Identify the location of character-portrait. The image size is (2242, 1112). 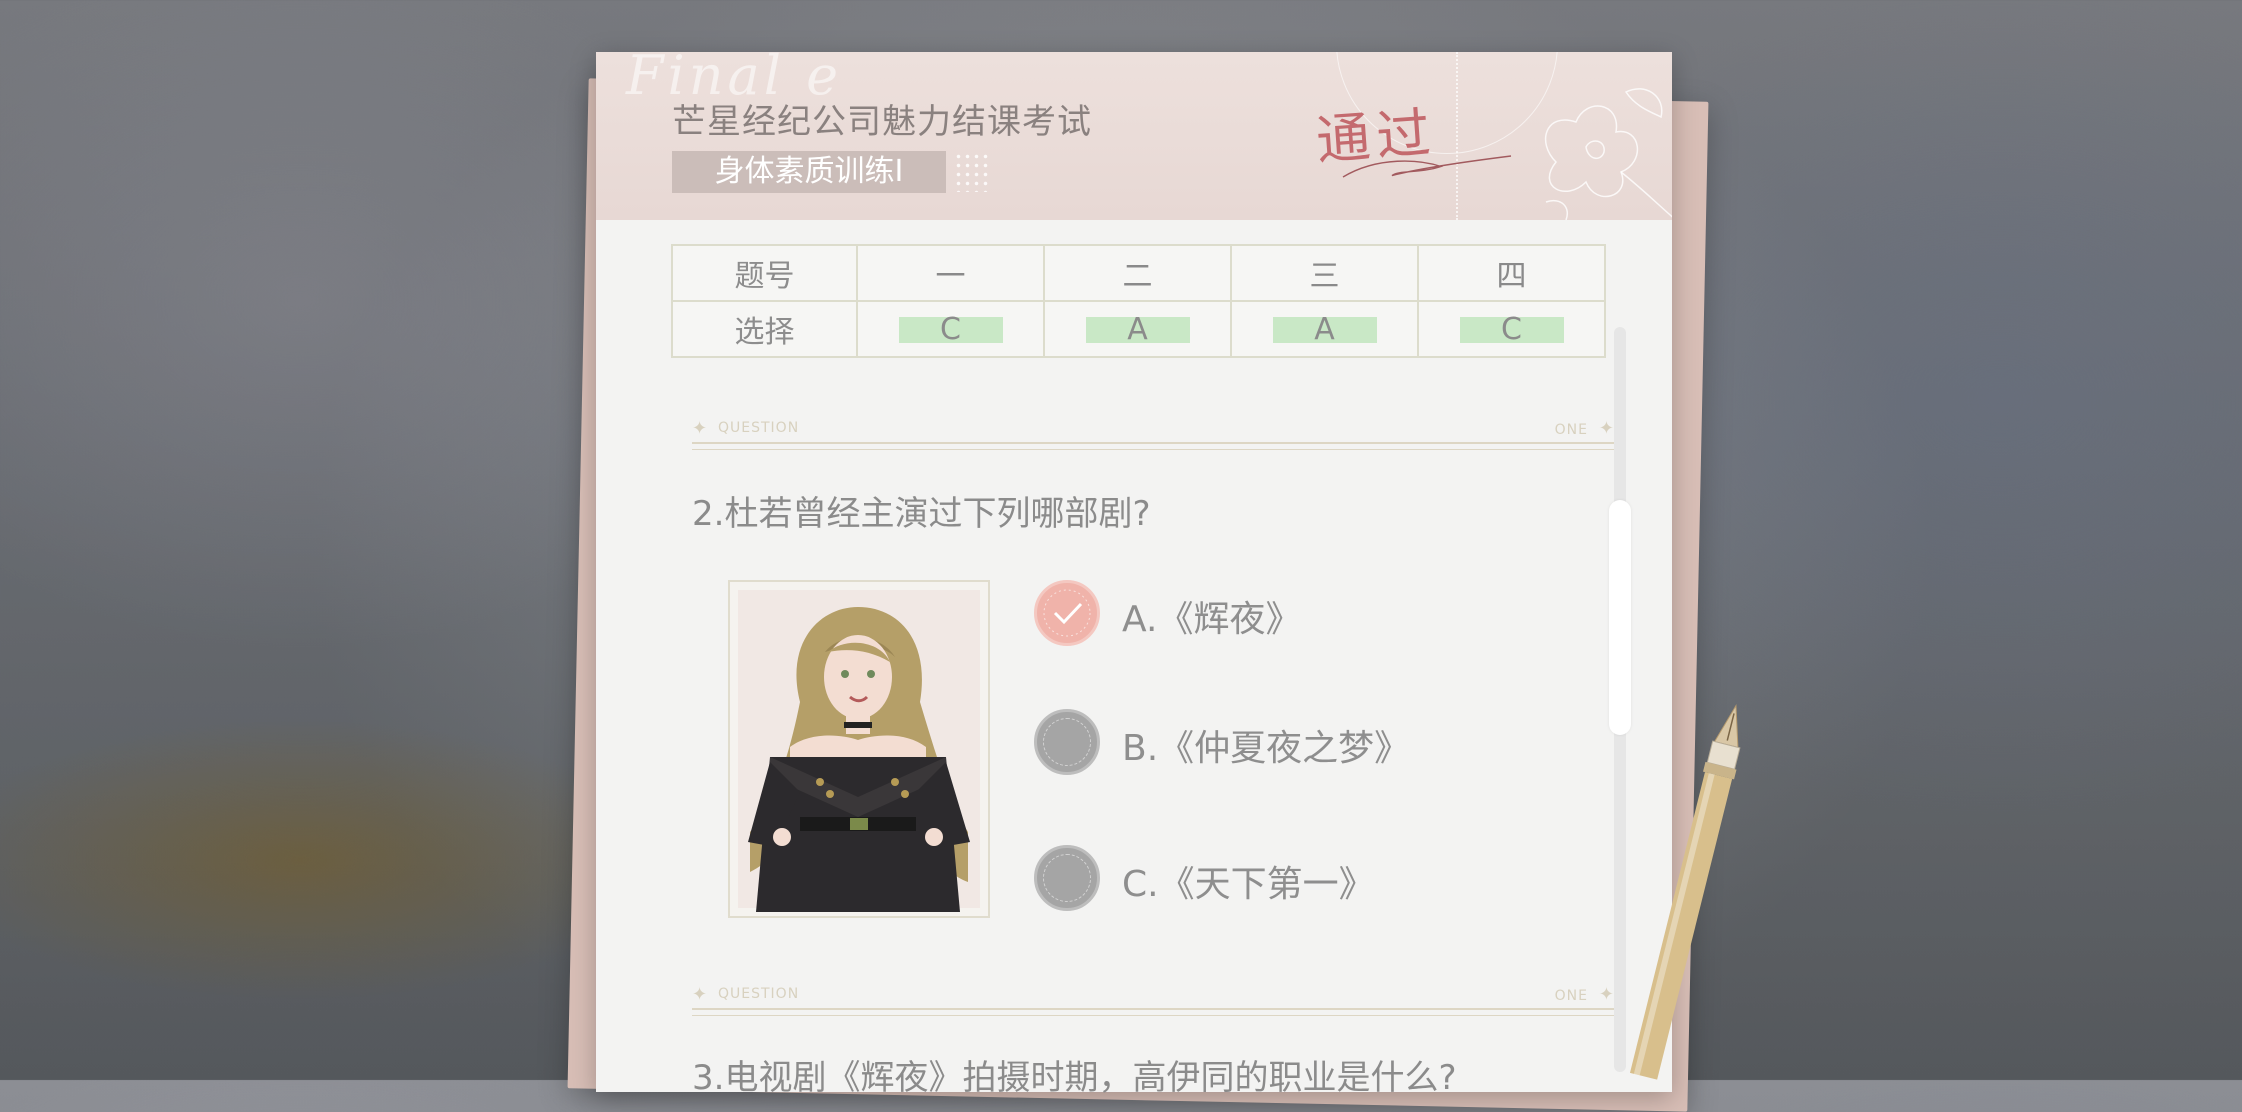
(859, 749).